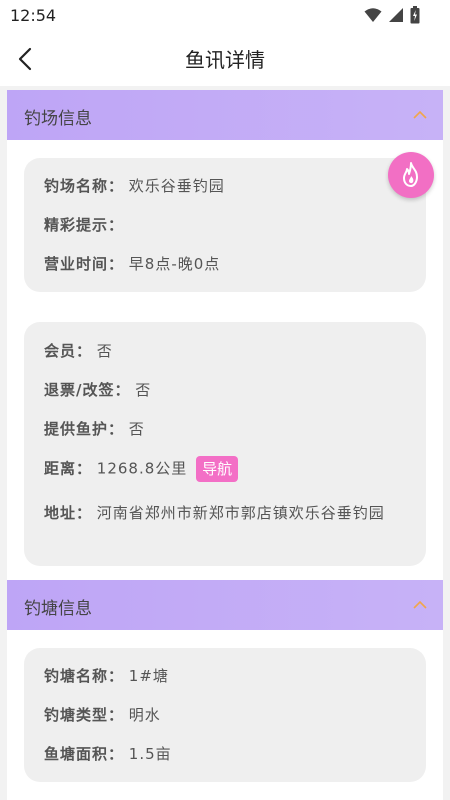  I want to click on navigate-button: 导航, so click(217, 469).